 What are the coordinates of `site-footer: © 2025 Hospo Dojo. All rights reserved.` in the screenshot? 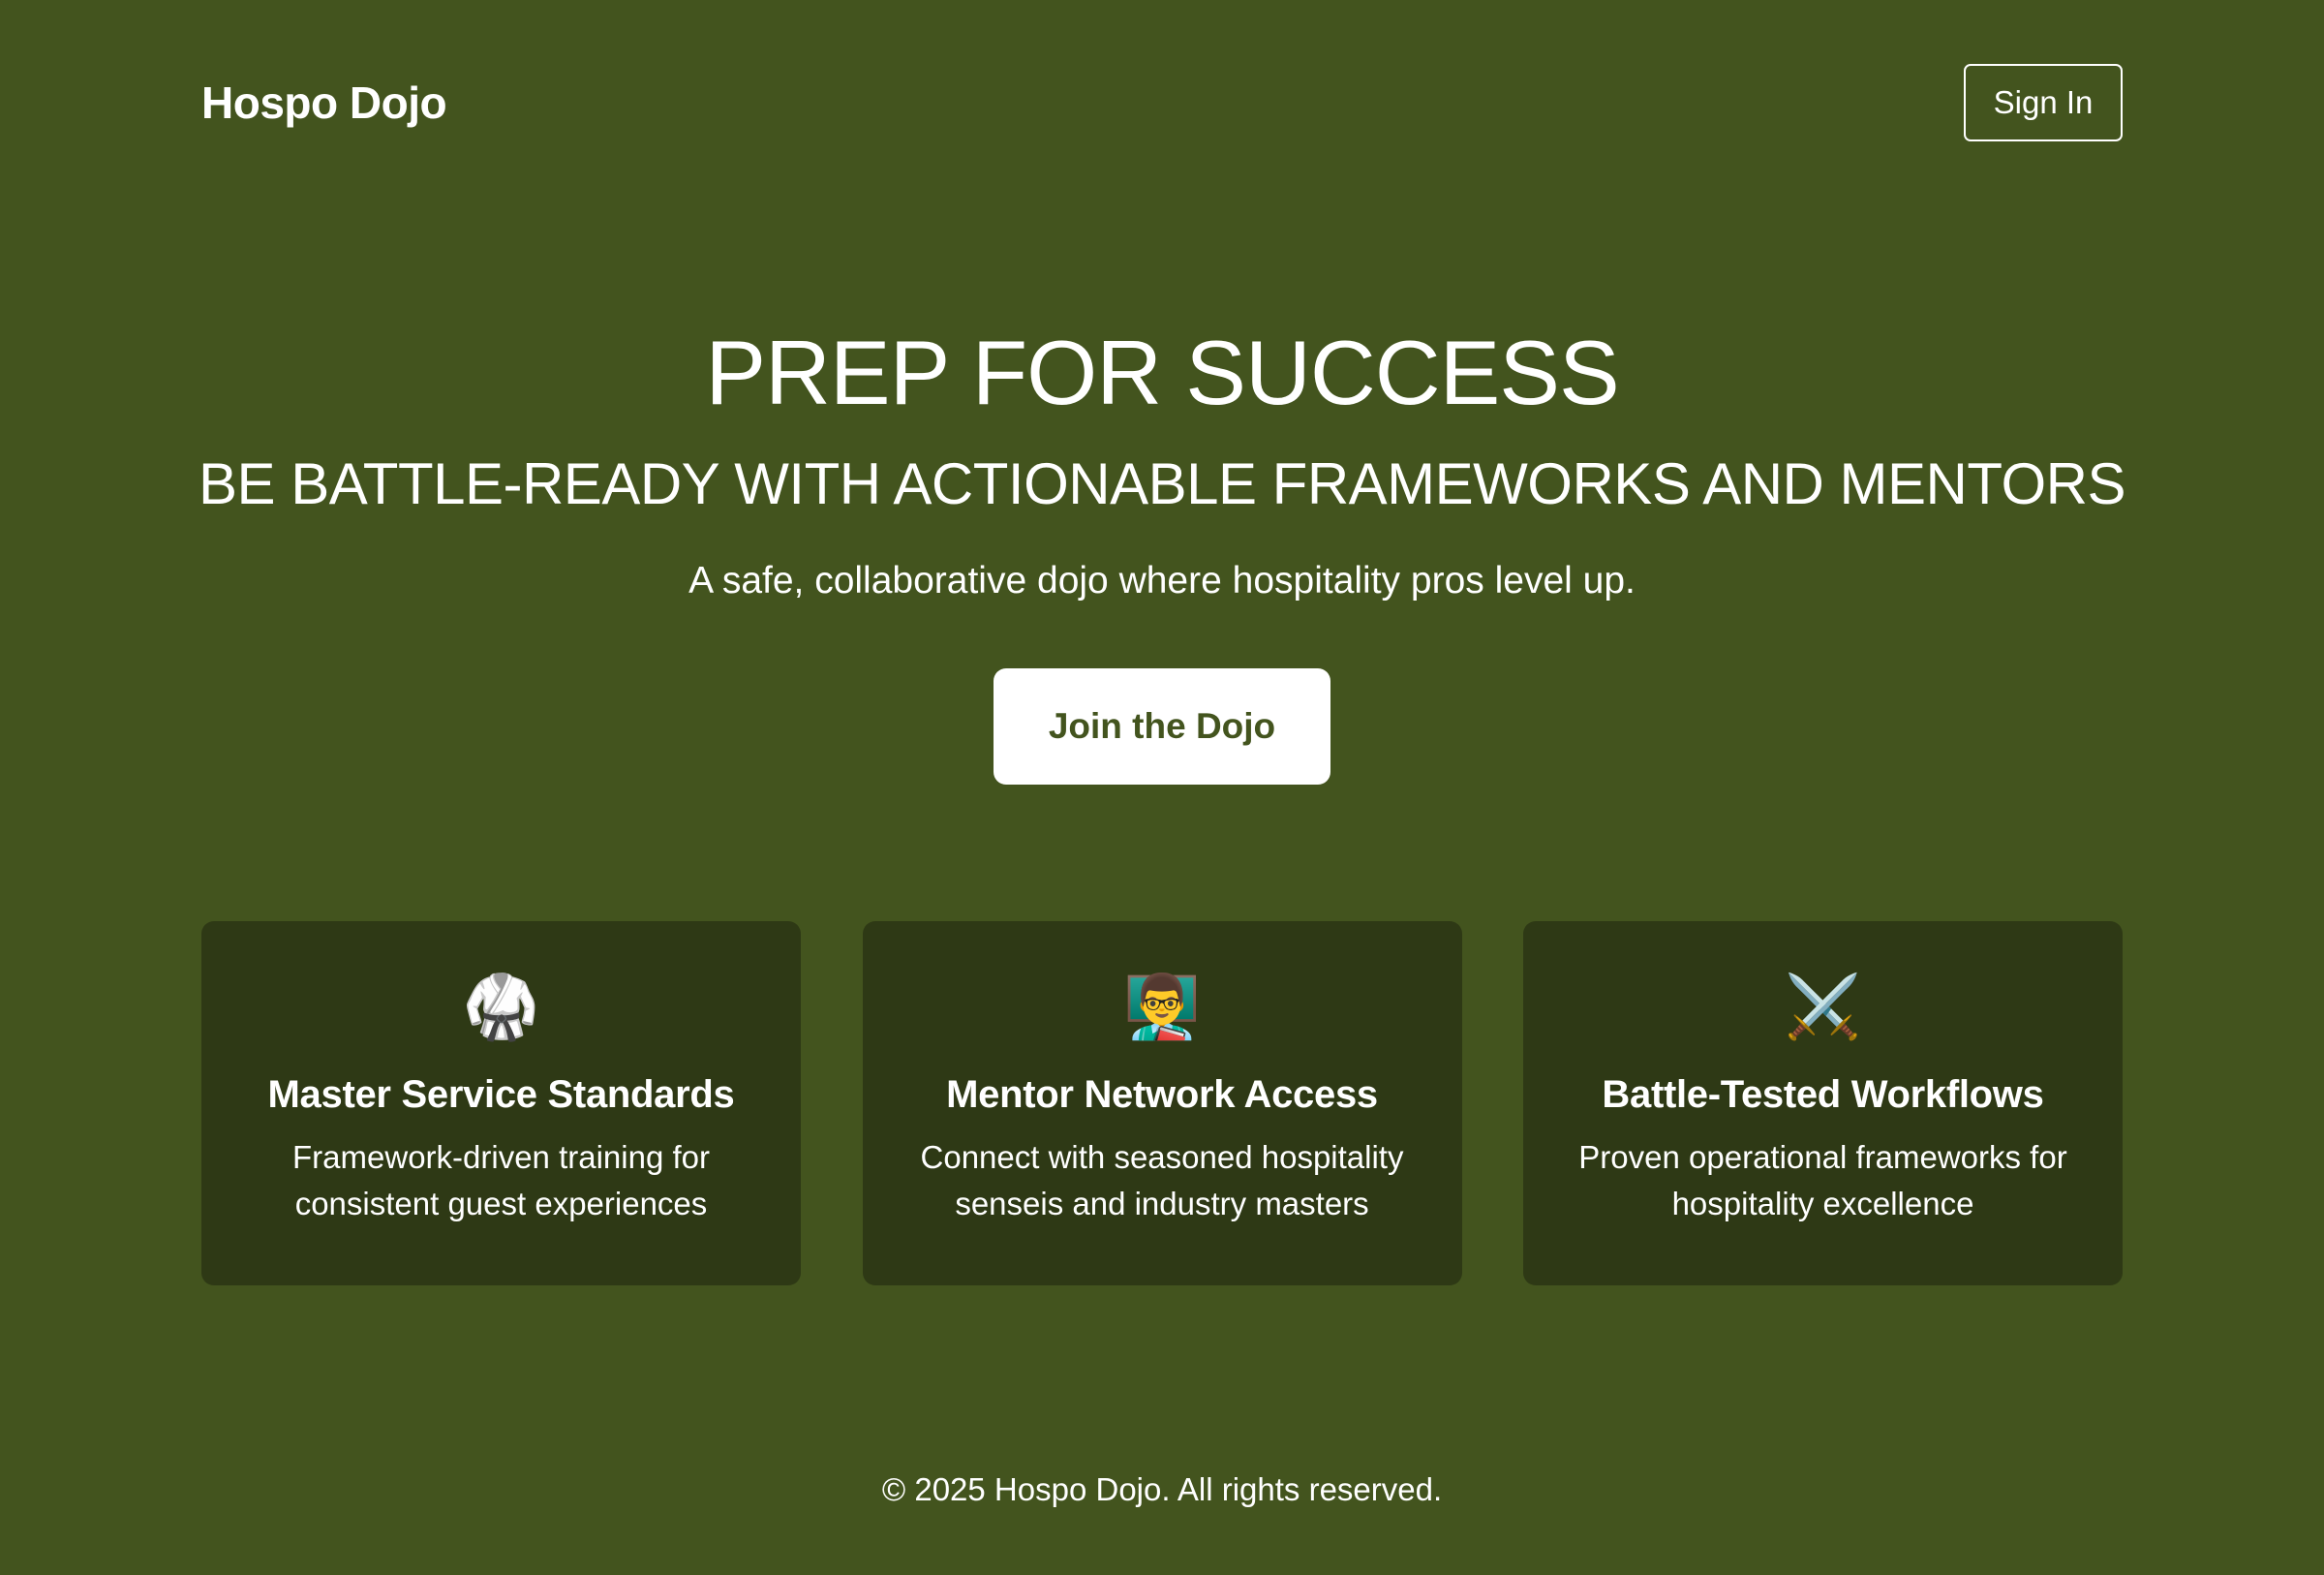 It's located at (1162, 1490).